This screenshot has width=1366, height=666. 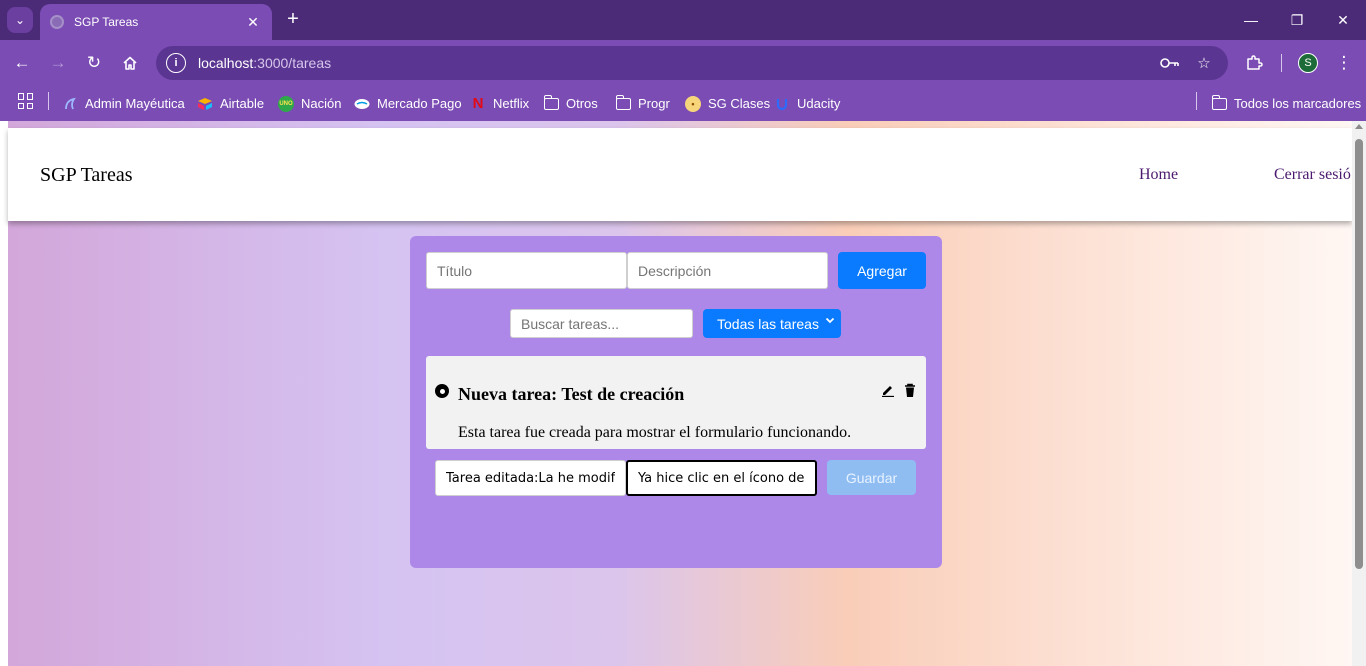 What do you see at coordinates (1251, 20) in the screenshot?
I see `minimize-icon: —` at bounding box center [1251, 20].